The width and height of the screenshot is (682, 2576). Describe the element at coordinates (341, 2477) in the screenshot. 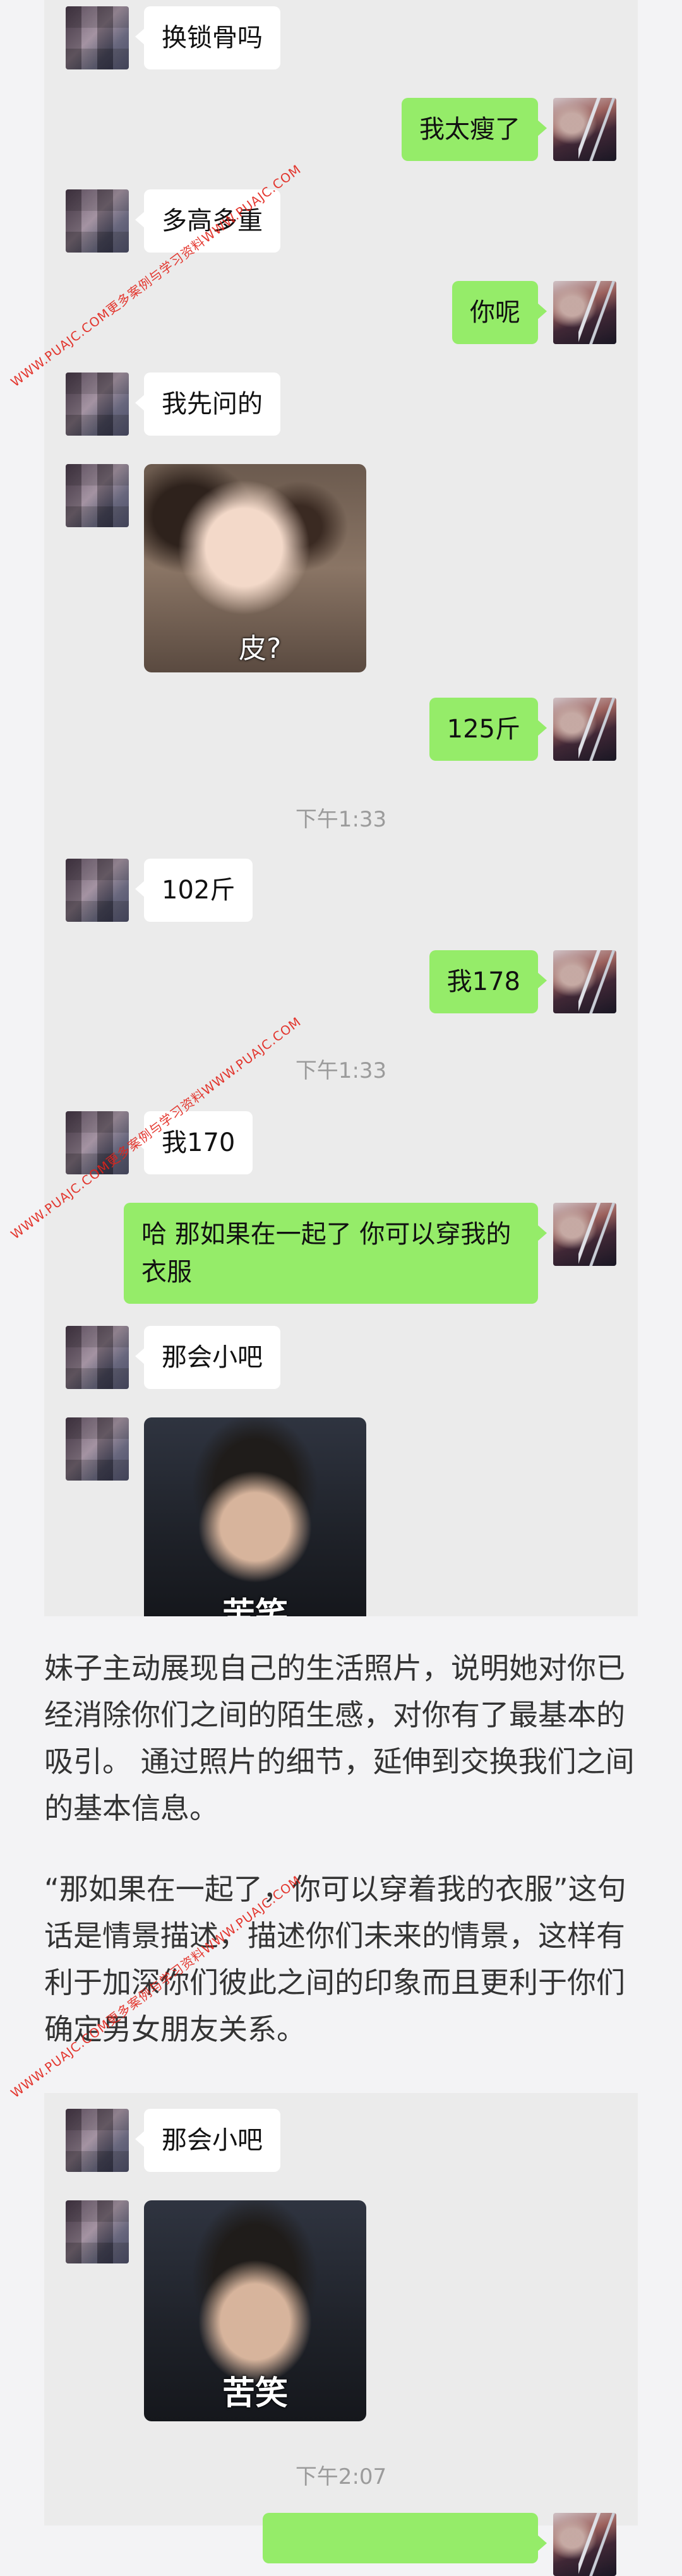

I see `message-timestamp: 下午2:07` at that location.